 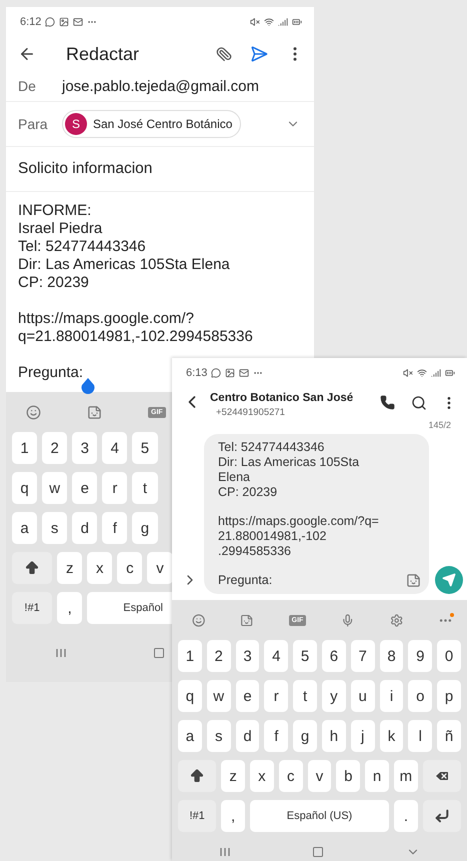 I want to click on keyboard-key: 7, so click(x=362, y=656).